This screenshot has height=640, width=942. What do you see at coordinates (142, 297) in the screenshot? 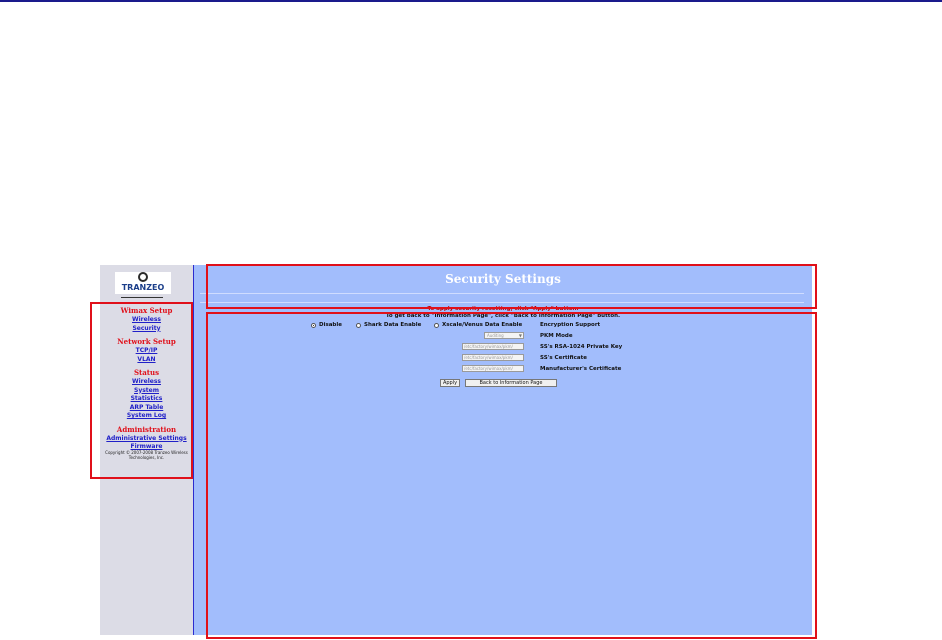
I see `logo-divider` at bounding box center [142, 297].